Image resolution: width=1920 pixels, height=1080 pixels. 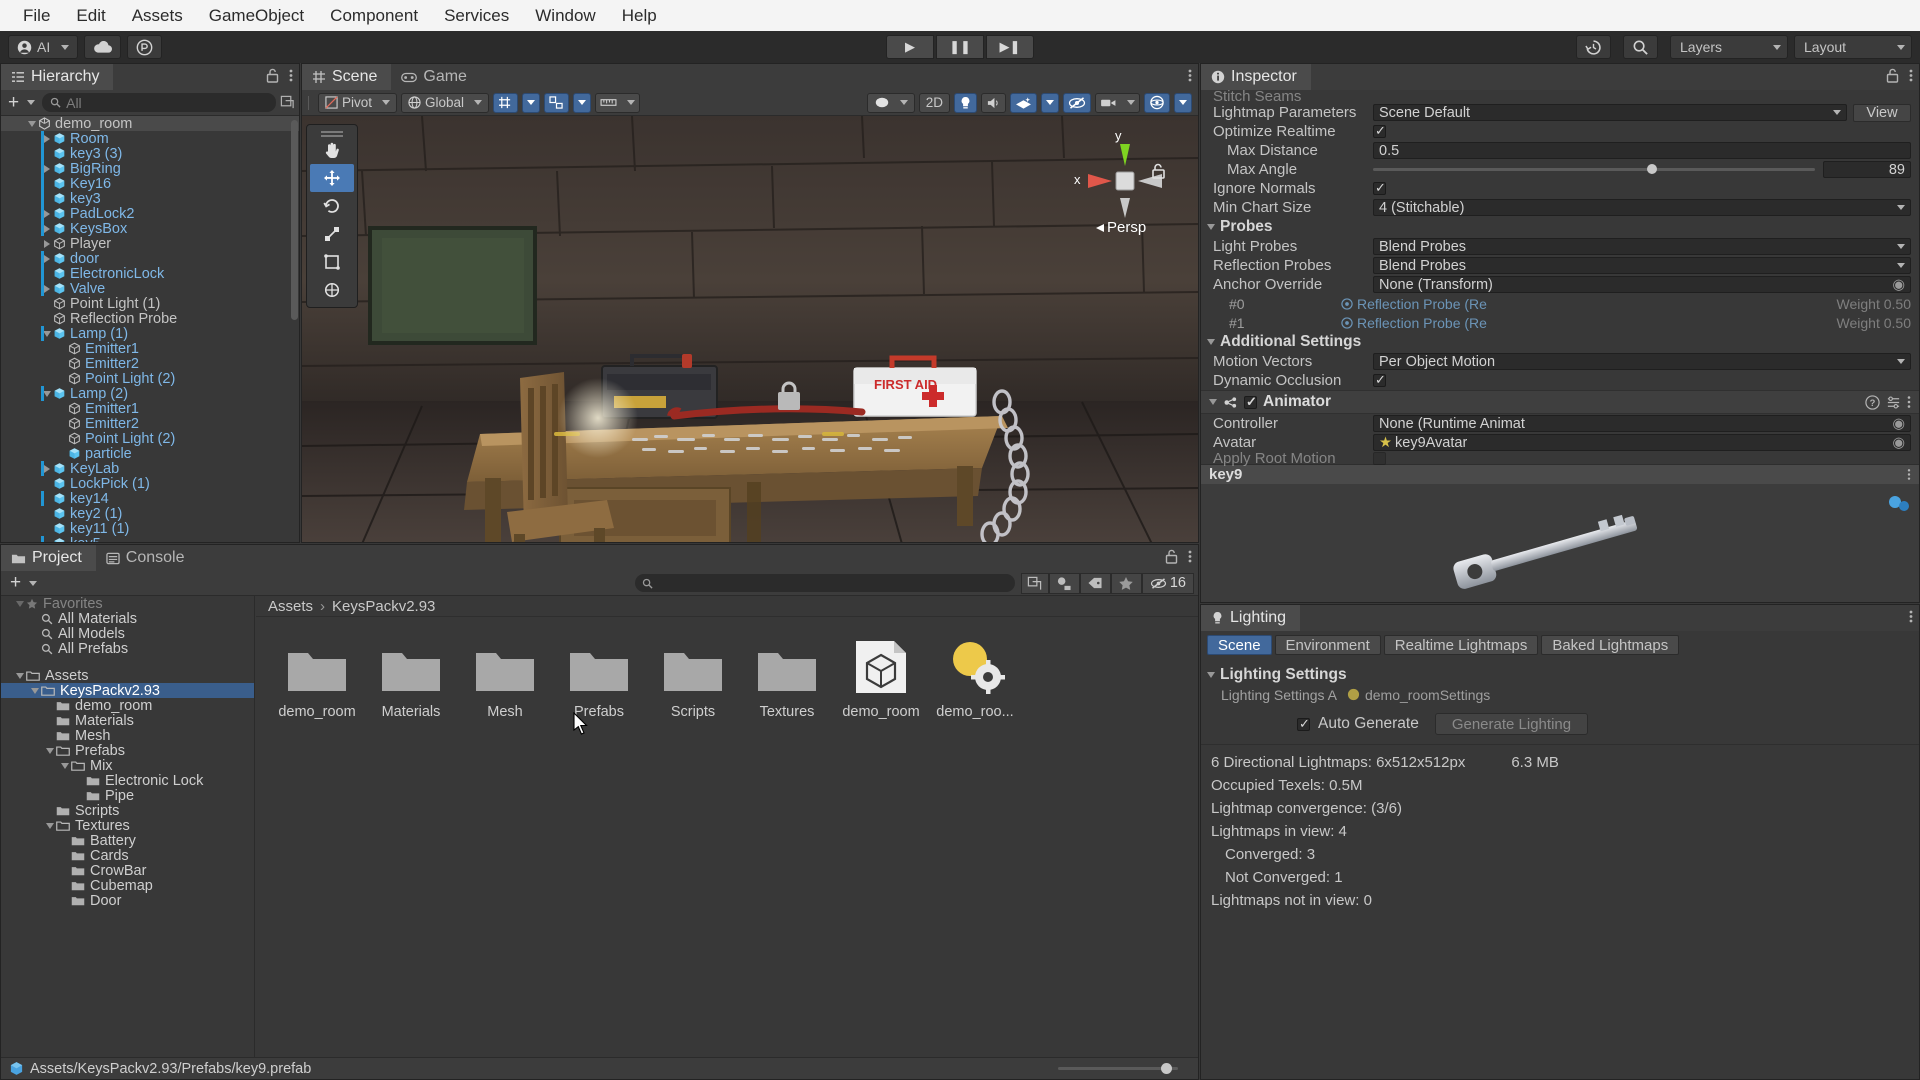 I want to click on hierarchy-item: Key16, so click(x=150, y=184).